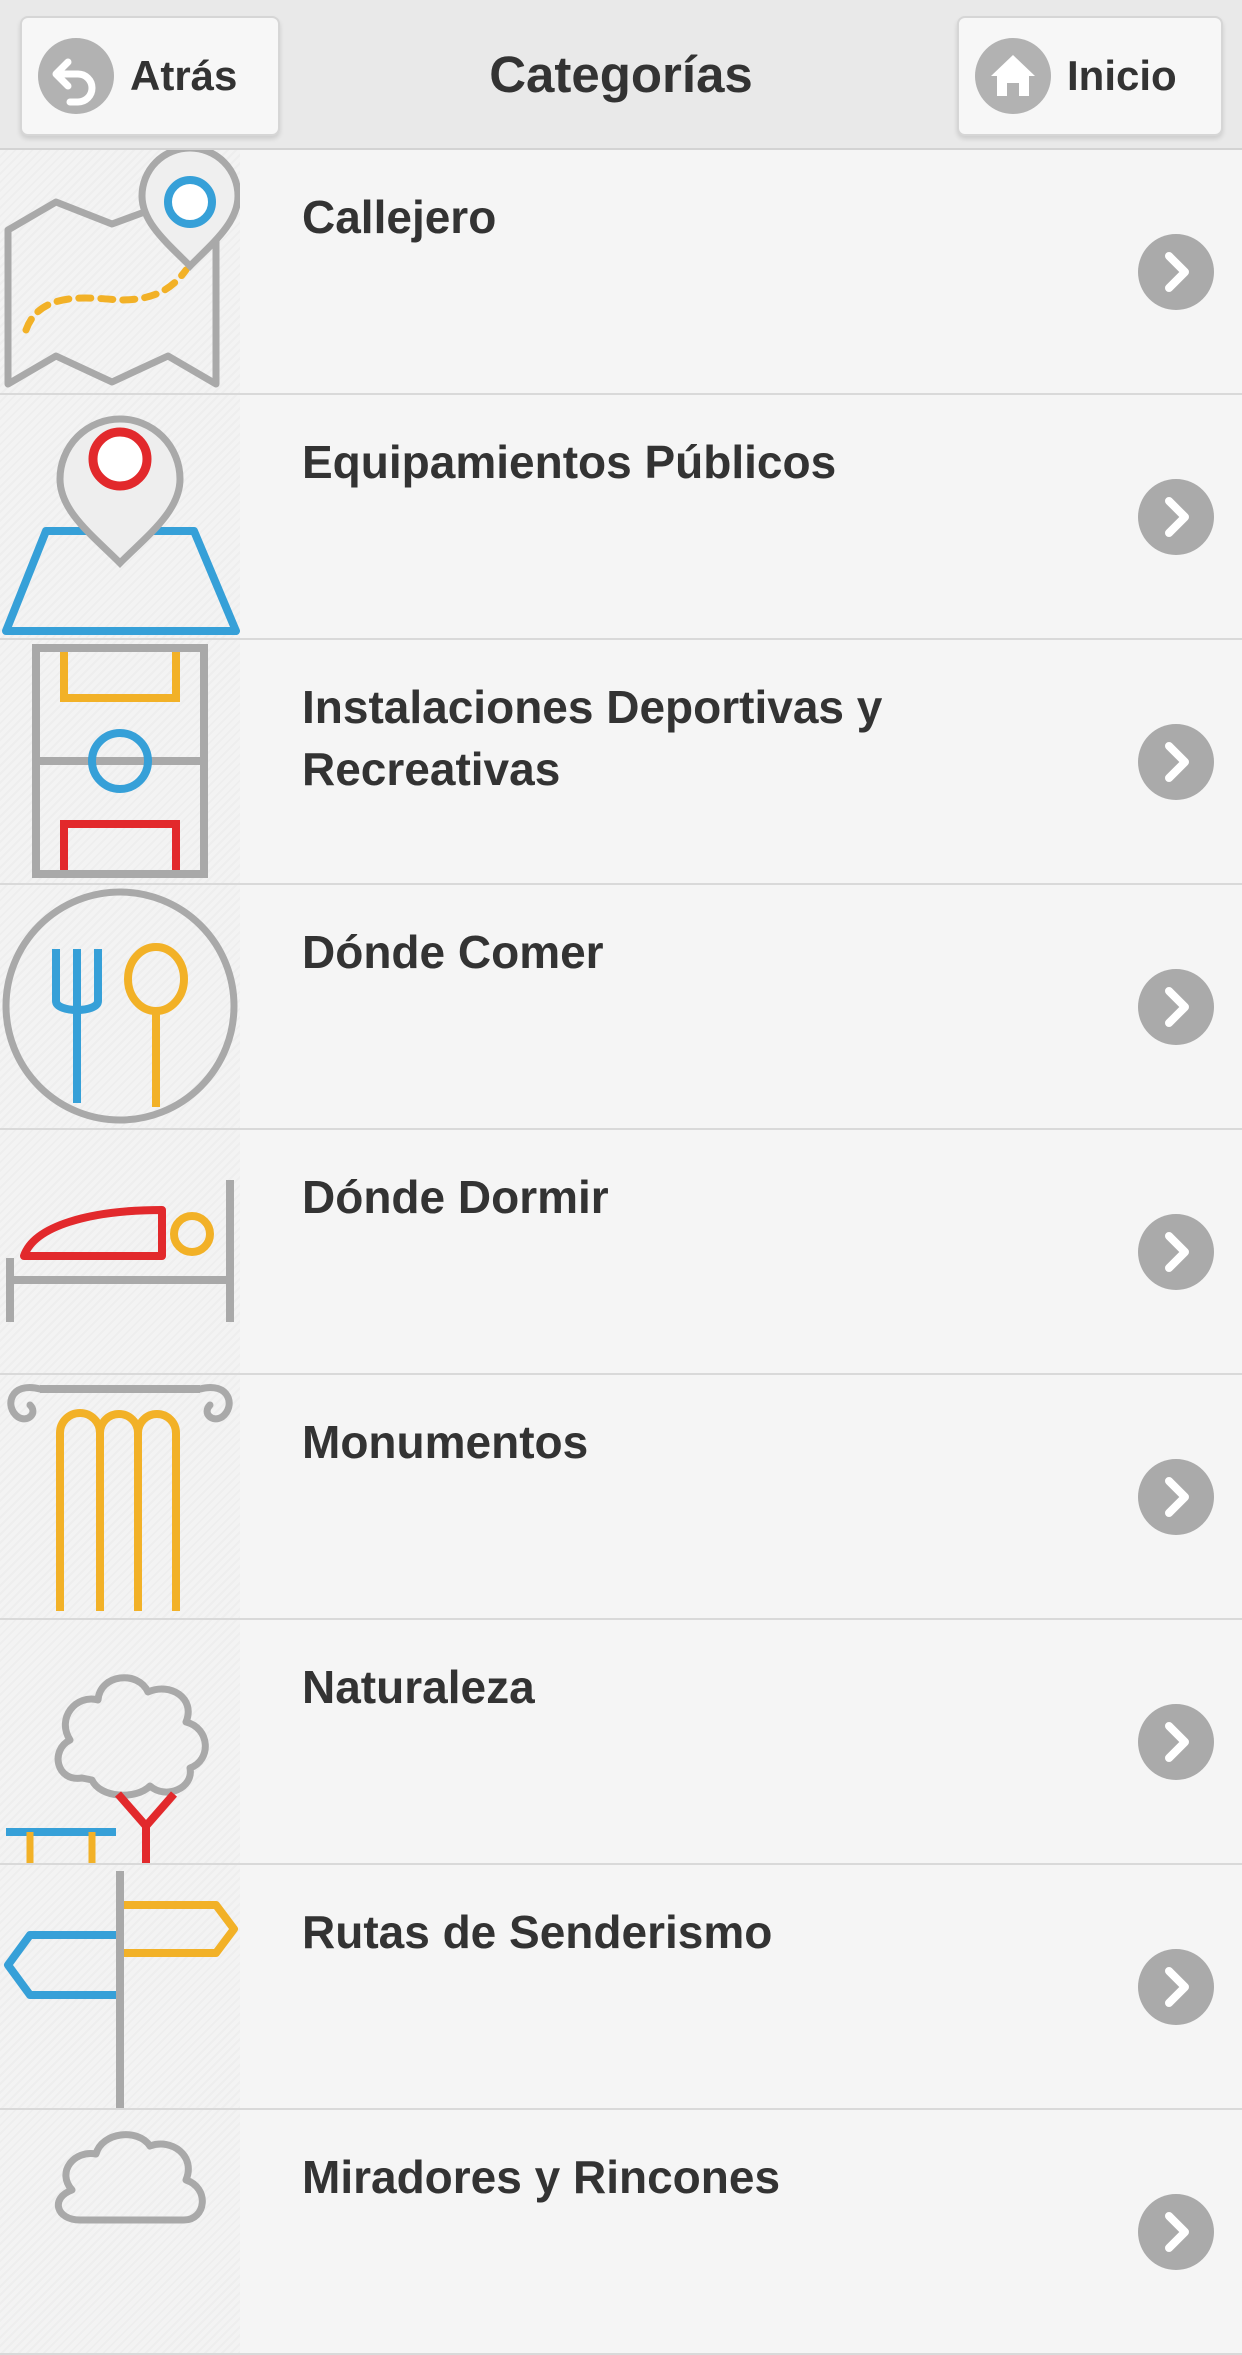  I want to click on fork-spoon-icon, so click(120, 1006).